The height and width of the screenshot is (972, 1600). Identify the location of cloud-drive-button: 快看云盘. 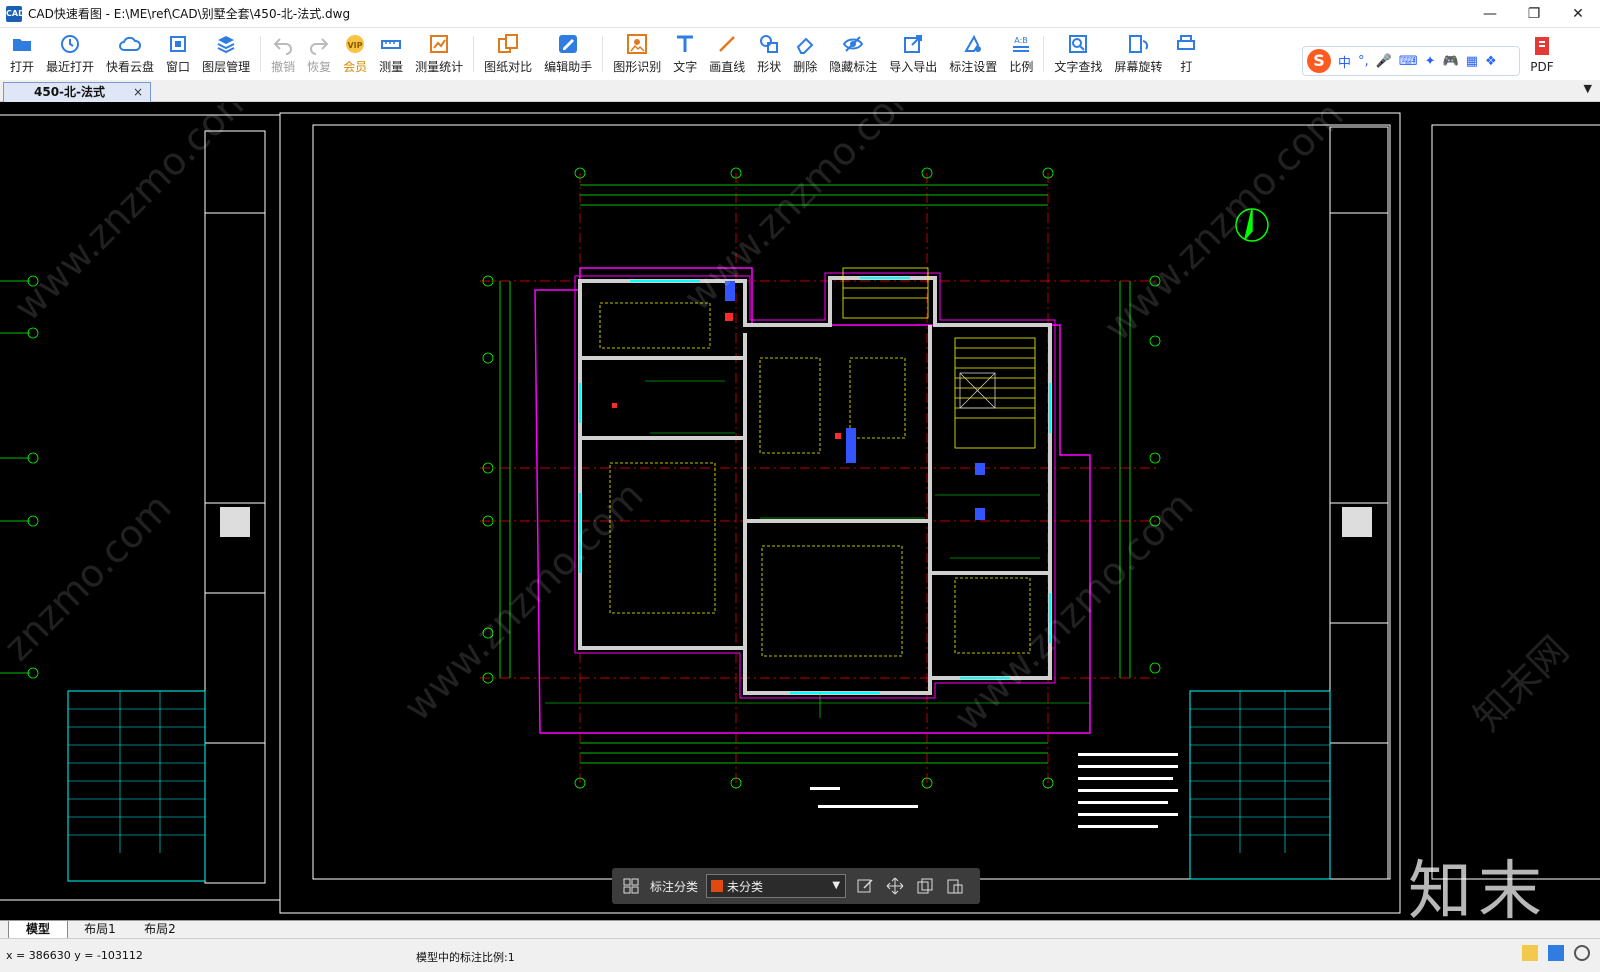
(130, 54).